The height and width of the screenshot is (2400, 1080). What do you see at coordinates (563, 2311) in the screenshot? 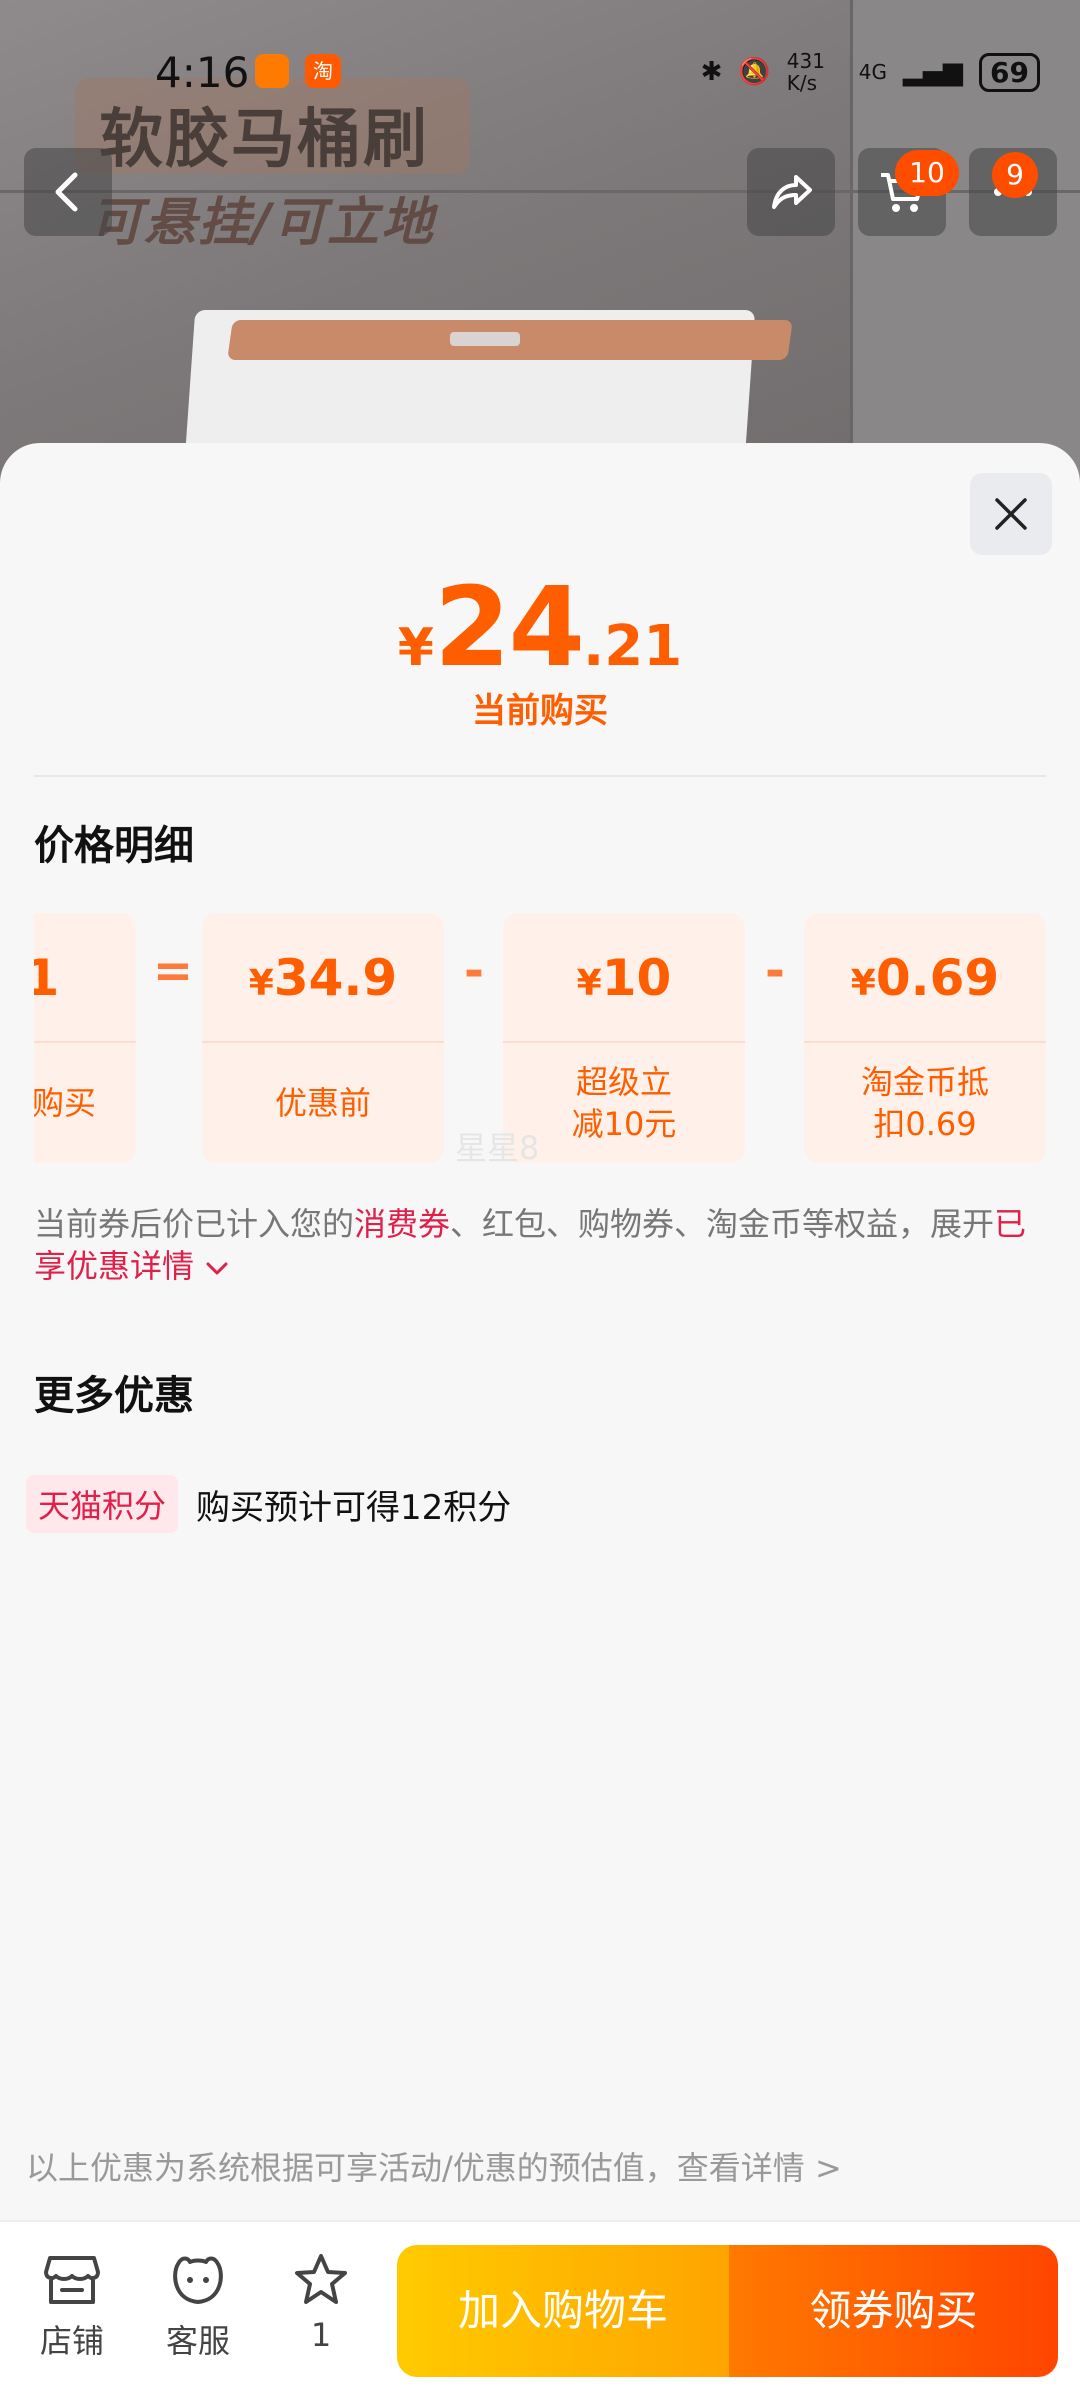
I see `add-to-cart-button: 加入购物车` at bounding box center [563, 2311].